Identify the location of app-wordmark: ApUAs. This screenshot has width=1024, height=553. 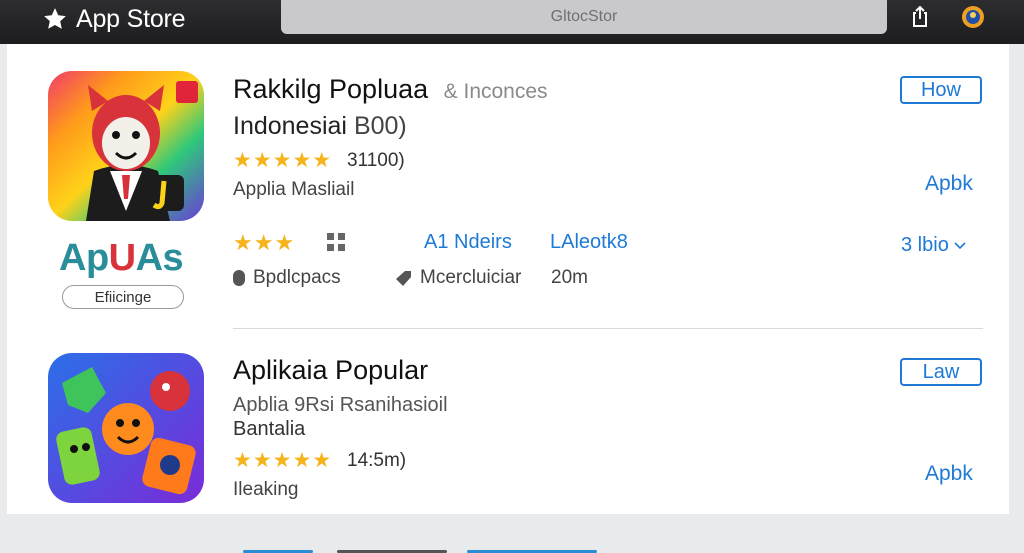
(121, 258).